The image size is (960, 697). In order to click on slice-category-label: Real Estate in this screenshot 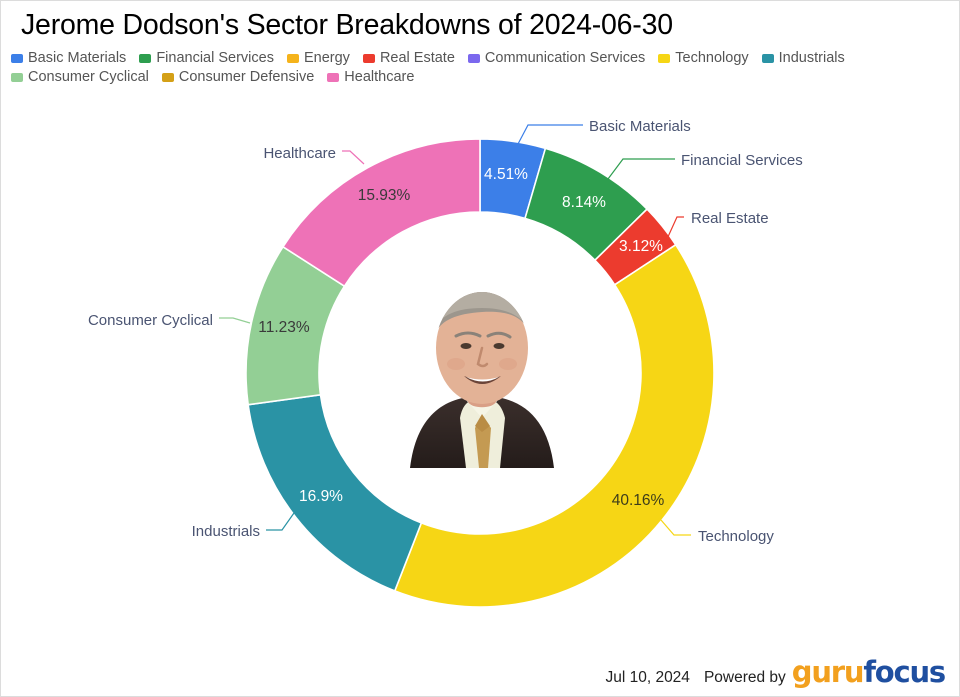, I will do `click(730, 218)`.